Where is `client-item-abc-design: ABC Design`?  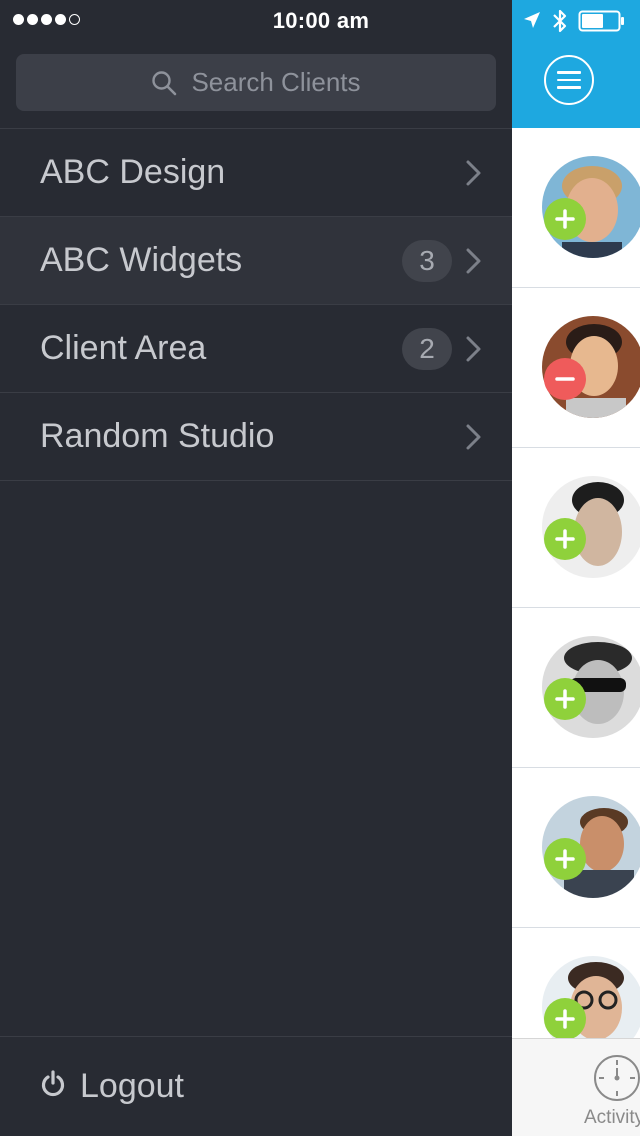 client-item-abc-design: ABC Design is located at coordinates (256, 173).